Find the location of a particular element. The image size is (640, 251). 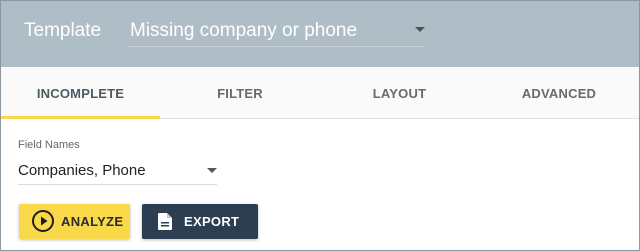

field-names-value: Companies, Phone is located at coordinates (82, 170).